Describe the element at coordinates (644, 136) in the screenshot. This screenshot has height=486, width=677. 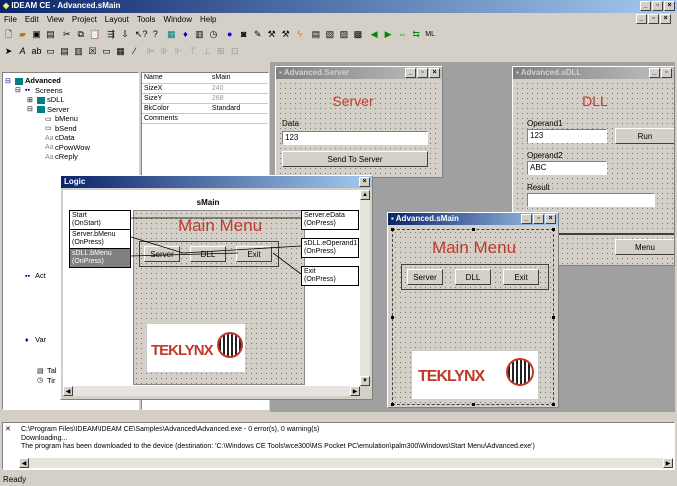
I see `run-button: Run` at that location.